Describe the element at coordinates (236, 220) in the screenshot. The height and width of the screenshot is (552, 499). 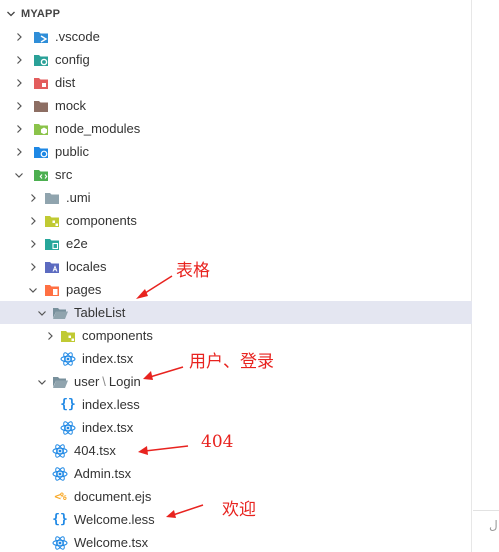
I see `tree-item-components: components` at that location.